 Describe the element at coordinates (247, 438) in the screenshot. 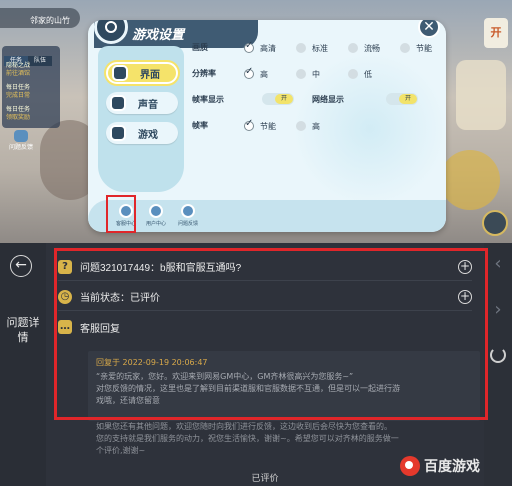

I see `reply-line: 您的支持就是我们服务的动力，祝您生活愉快，谢谢~。希望您可以对齐林的服务做一` at that location.